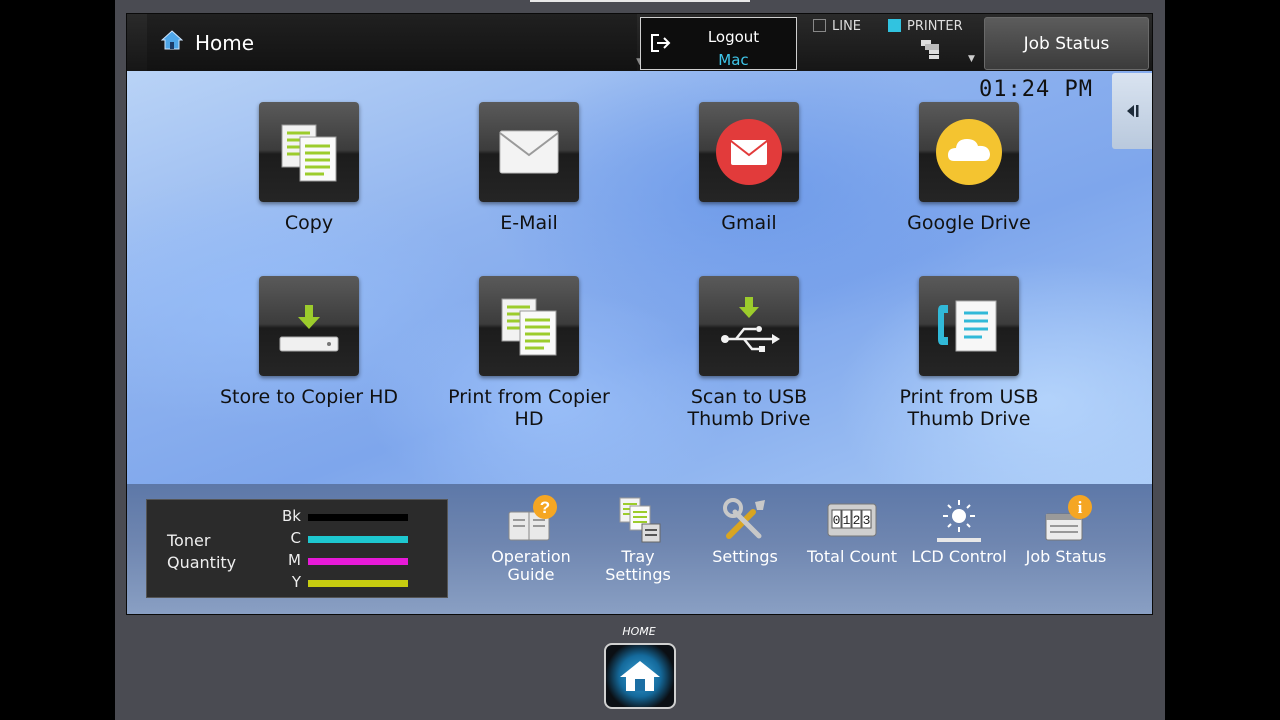 Image resolution: width=1280 pixels, height=720 pixels. Describe the element at coordinates (1066, 556) in the screenshot. I see `util-label: Job Status` at that location.